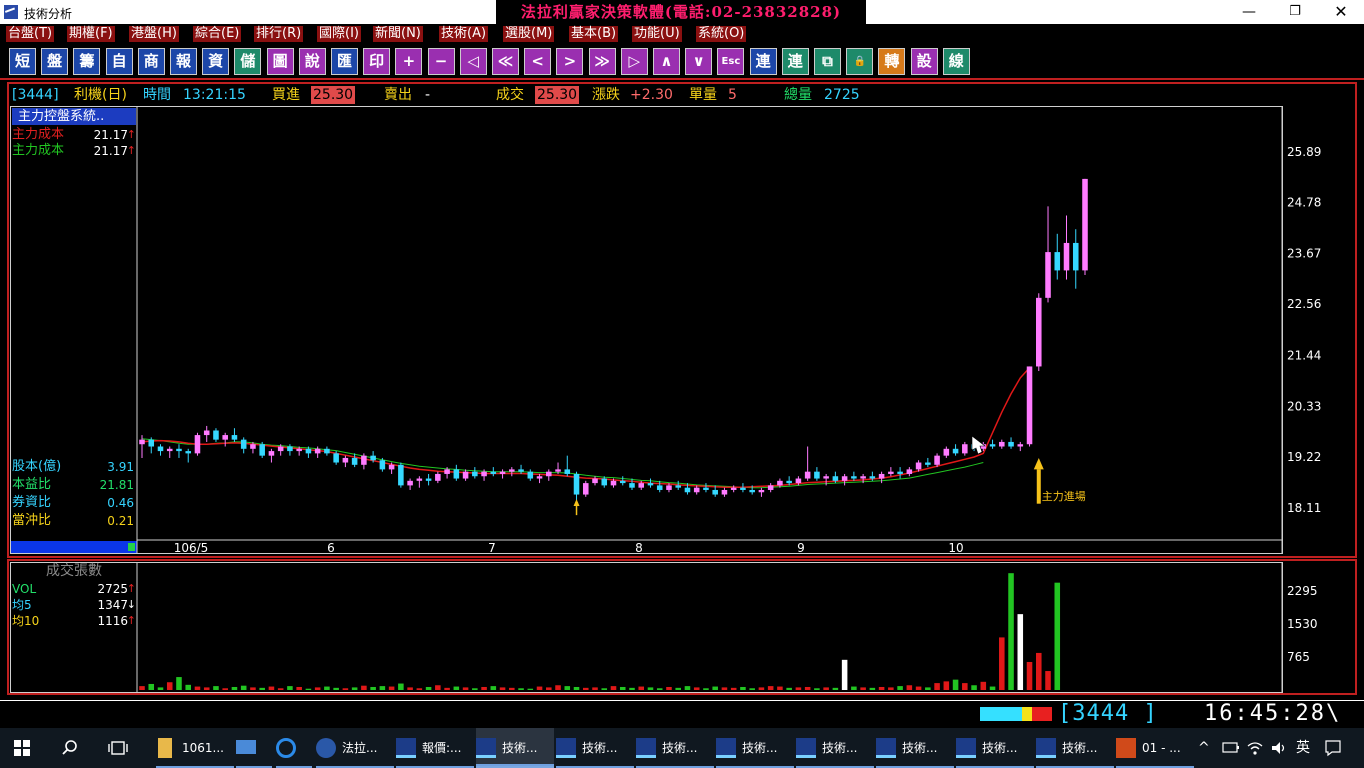 This screenshot has width=1364, height=768. What do you see at coordinates (1304, 355) in the screenshot?
I see `price-tick-label: 21.44` at bounding box center [1304, 355].